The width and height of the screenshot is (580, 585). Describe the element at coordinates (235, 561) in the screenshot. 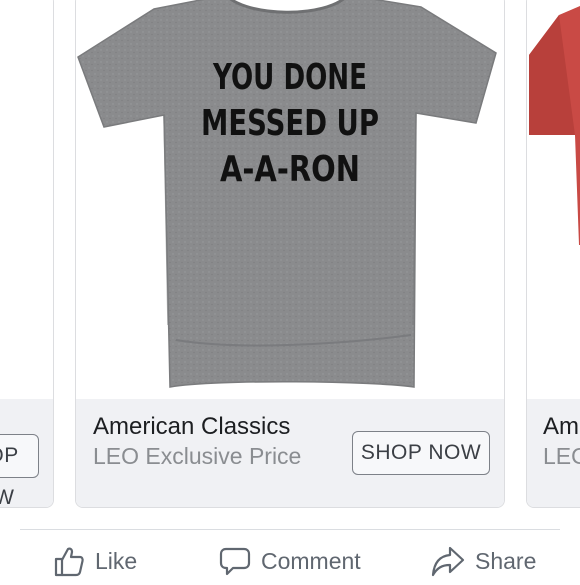

I see `comment-bubble-icon` at that location.